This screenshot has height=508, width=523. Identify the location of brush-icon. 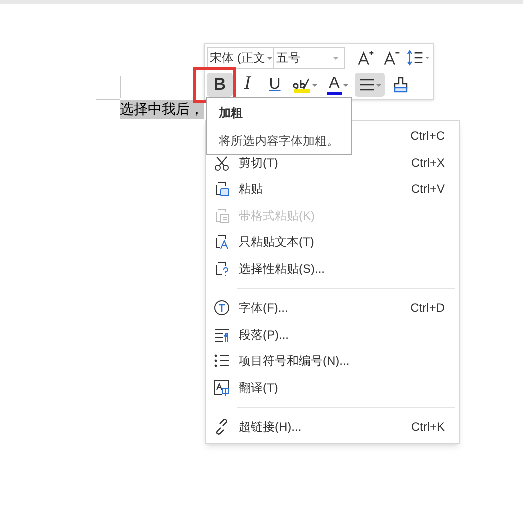
(401, 85).